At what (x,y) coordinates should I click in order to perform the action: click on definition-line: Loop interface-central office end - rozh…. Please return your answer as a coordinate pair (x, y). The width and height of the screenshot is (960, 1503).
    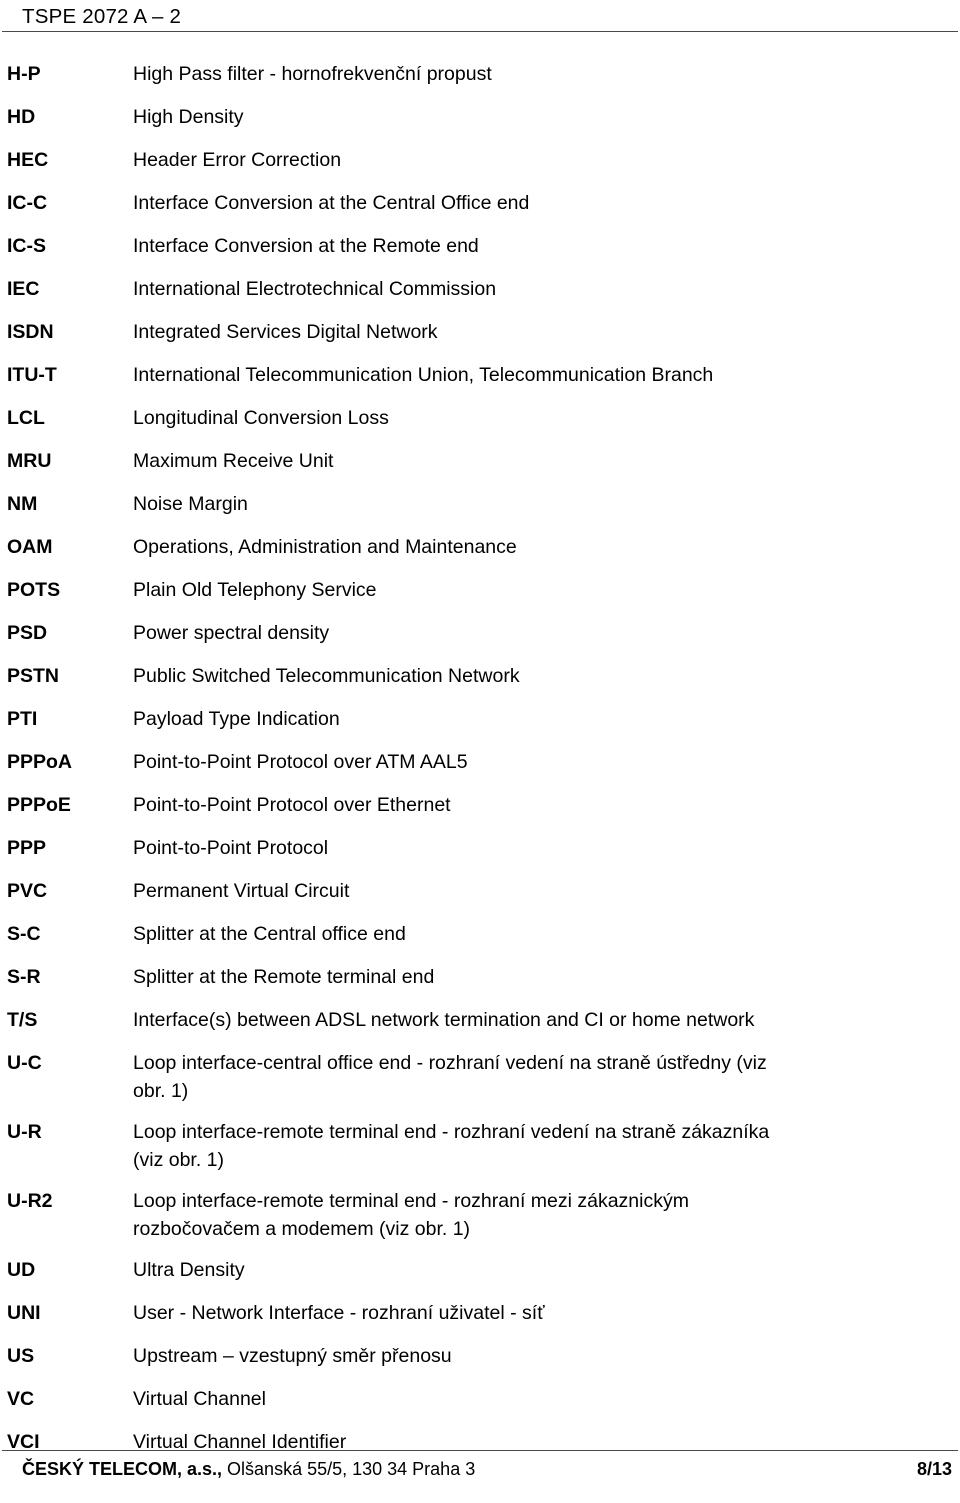
    Looking at the image, I should click on (450, 1063).